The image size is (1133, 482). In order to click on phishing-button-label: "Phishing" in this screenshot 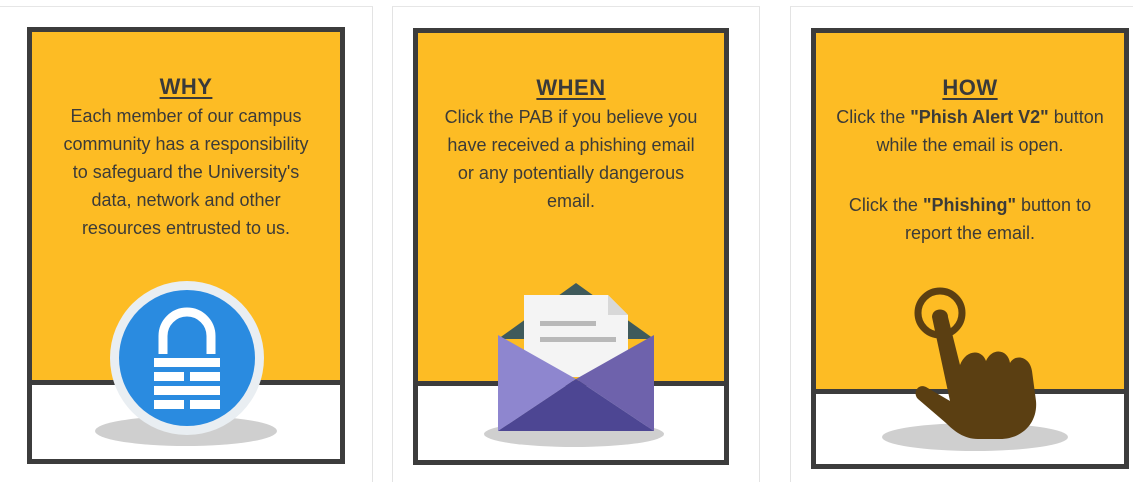, I will do `click(969, 205)`.